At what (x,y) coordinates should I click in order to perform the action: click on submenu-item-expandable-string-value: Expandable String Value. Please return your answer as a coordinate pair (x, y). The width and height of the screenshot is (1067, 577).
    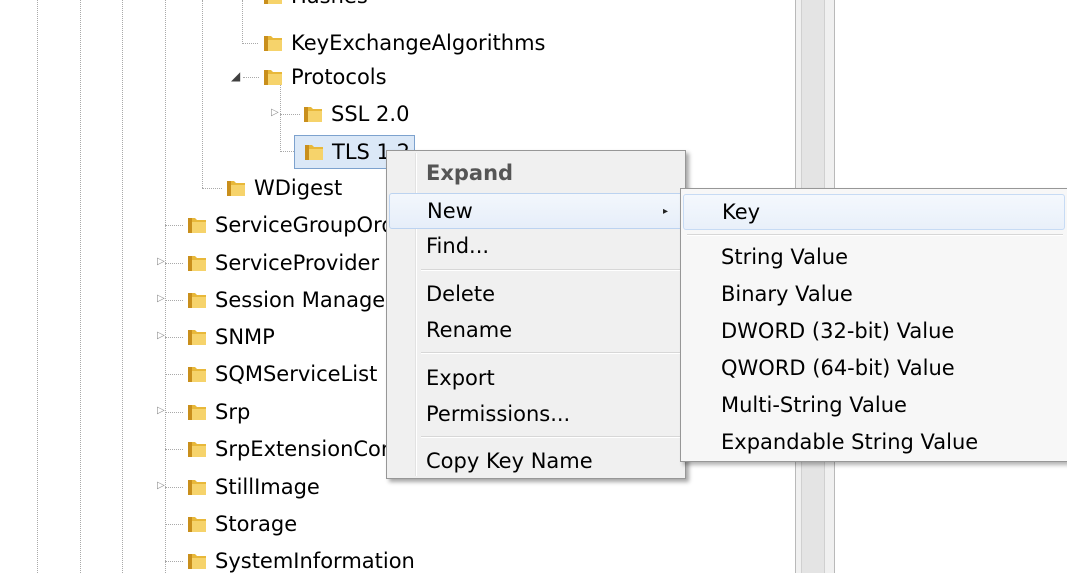
    Looking at the image, I should click on (874, 442).